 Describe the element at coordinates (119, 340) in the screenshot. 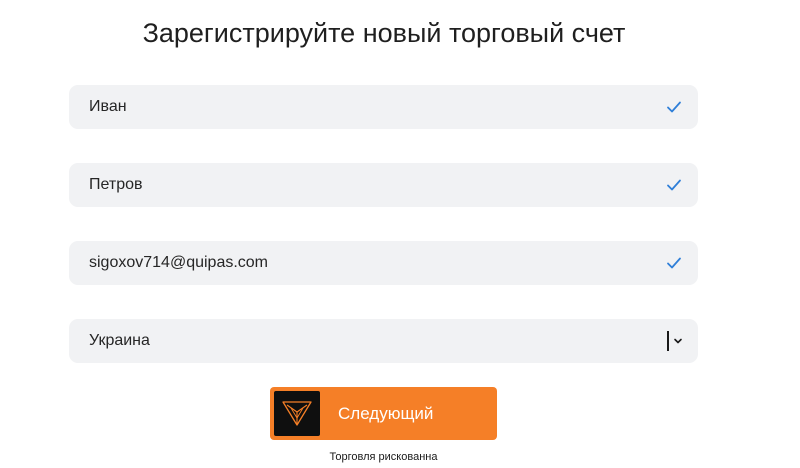

I see `country-select-value: Украина` at that location.